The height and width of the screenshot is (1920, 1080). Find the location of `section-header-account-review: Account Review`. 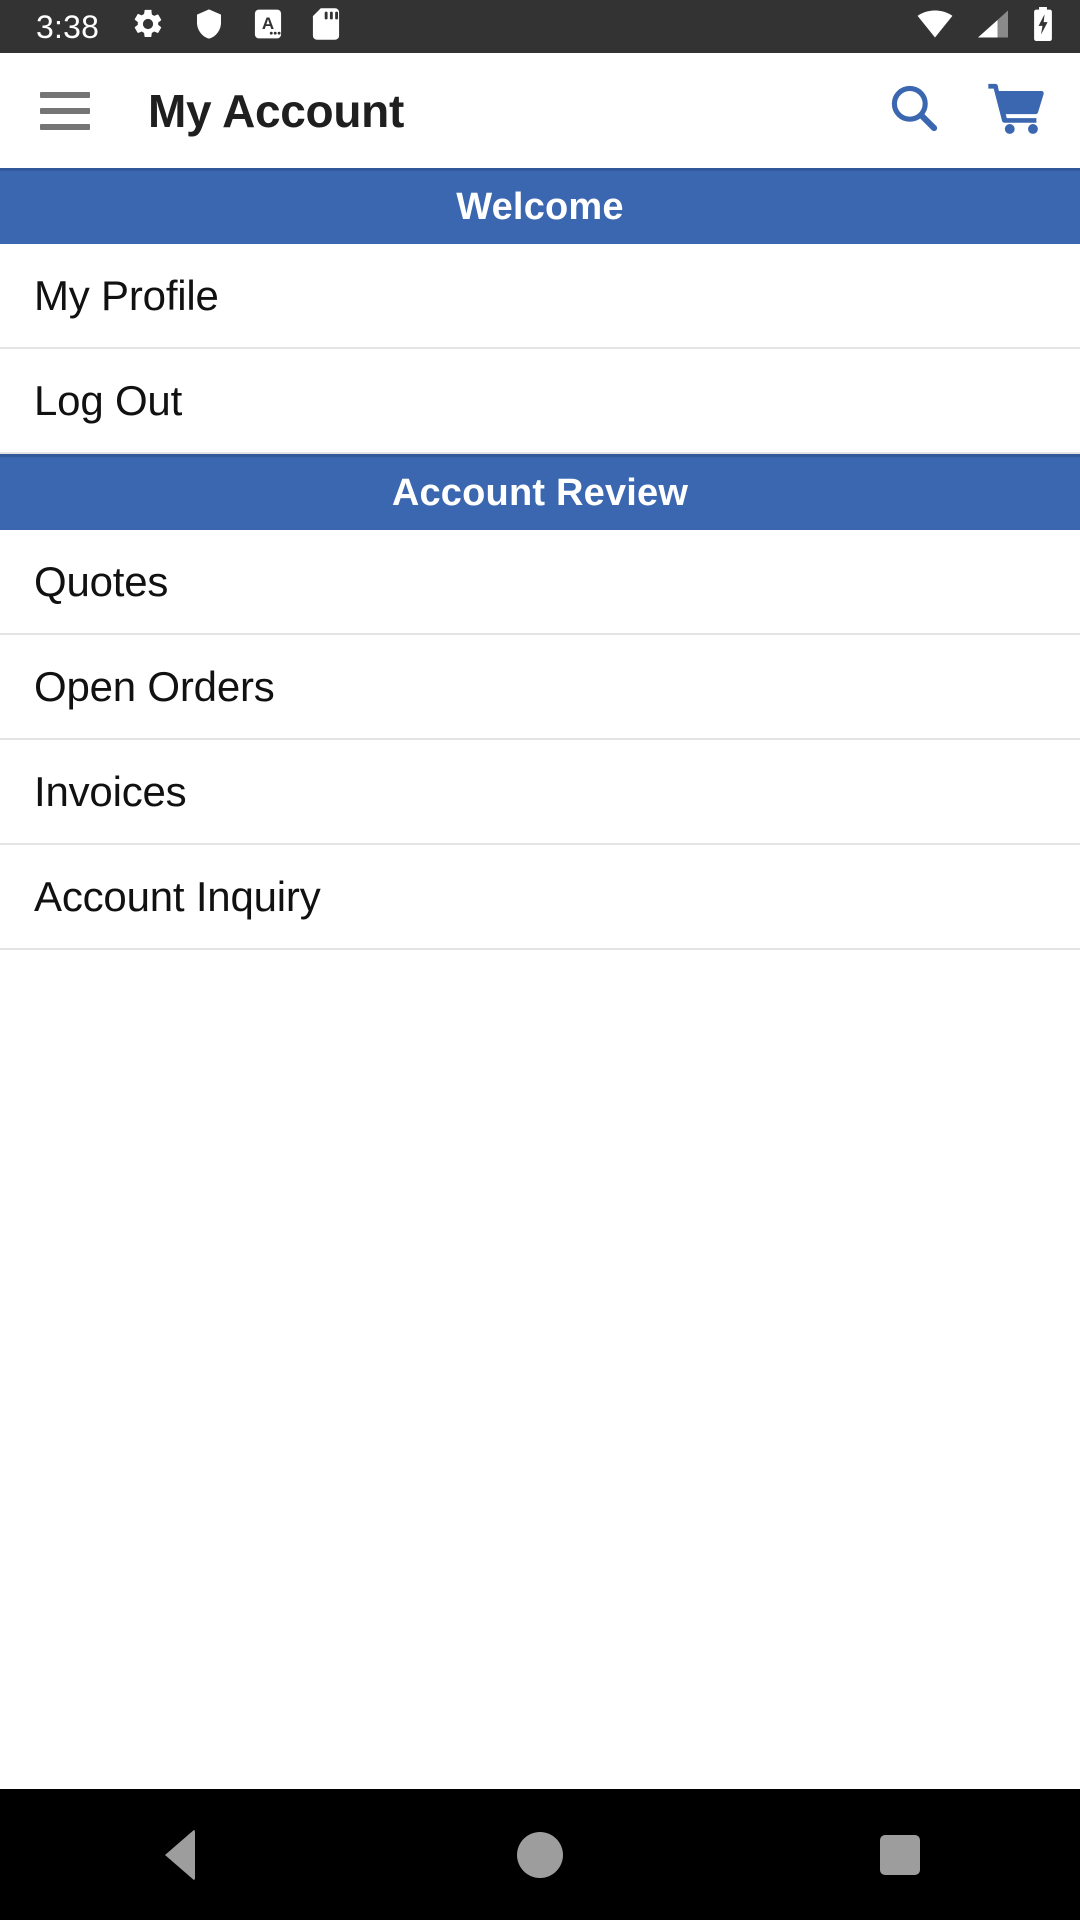

section-header-account-review: Account Review is located at coordinates (540, 492).